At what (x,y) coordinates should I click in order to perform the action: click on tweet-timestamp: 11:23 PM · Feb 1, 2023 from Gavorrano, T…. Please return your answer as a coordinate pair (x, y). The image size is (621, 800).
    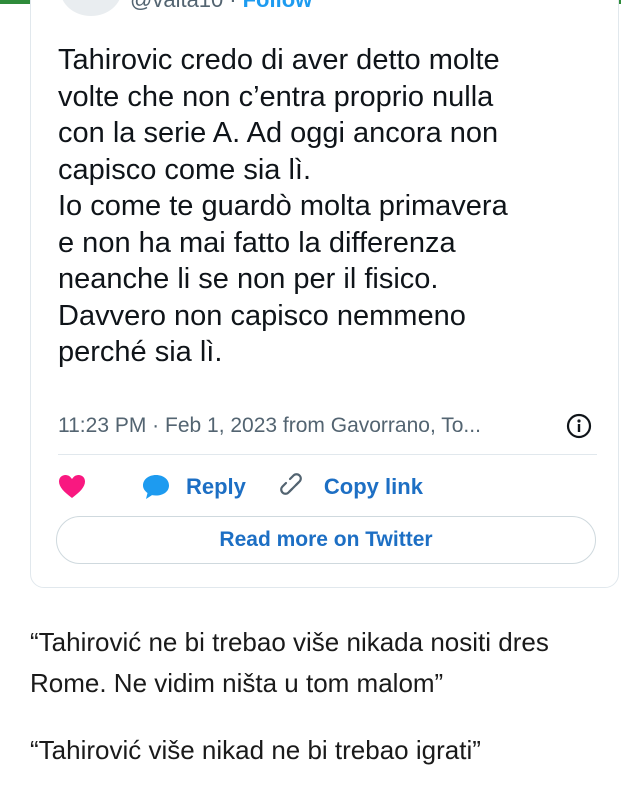
    Looking at the image, I should click on (269, 426).